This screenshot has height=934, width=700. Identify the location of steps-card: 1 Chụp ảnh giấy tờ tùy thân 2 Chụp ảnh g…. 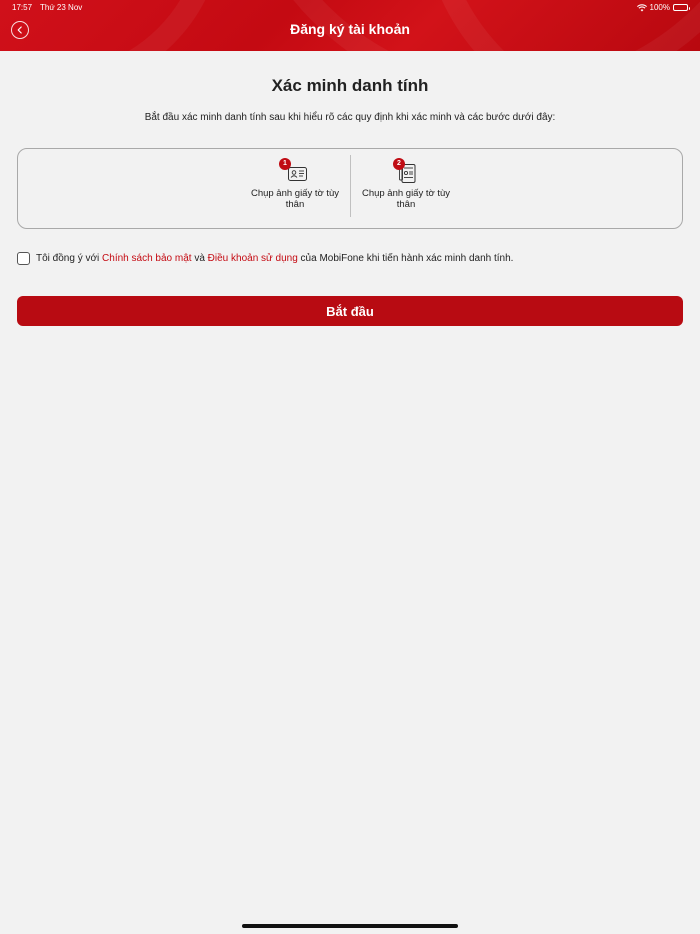
(350, 188).